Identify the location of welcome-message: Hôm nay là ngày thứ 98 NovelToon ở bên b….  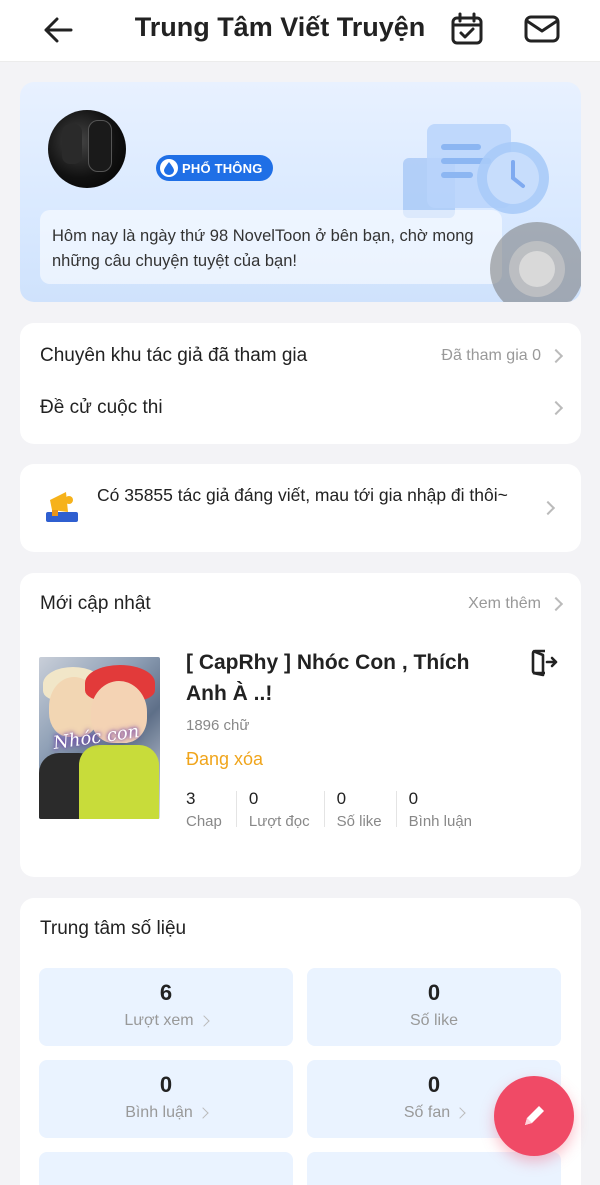
(271, 247).